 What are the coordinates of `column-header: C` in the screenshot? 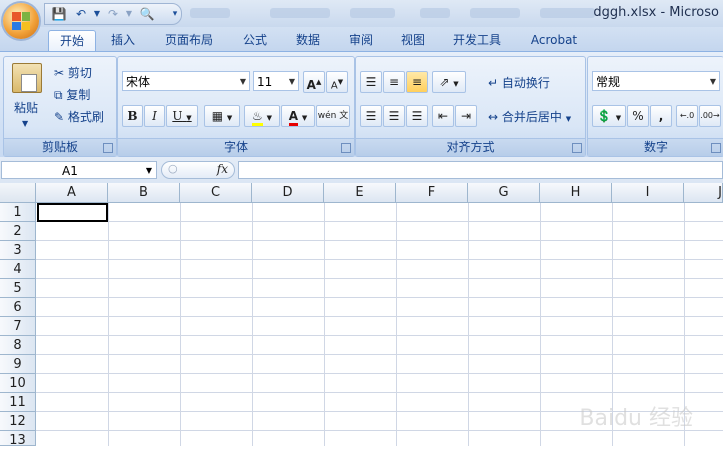 It's located at (216, 193).